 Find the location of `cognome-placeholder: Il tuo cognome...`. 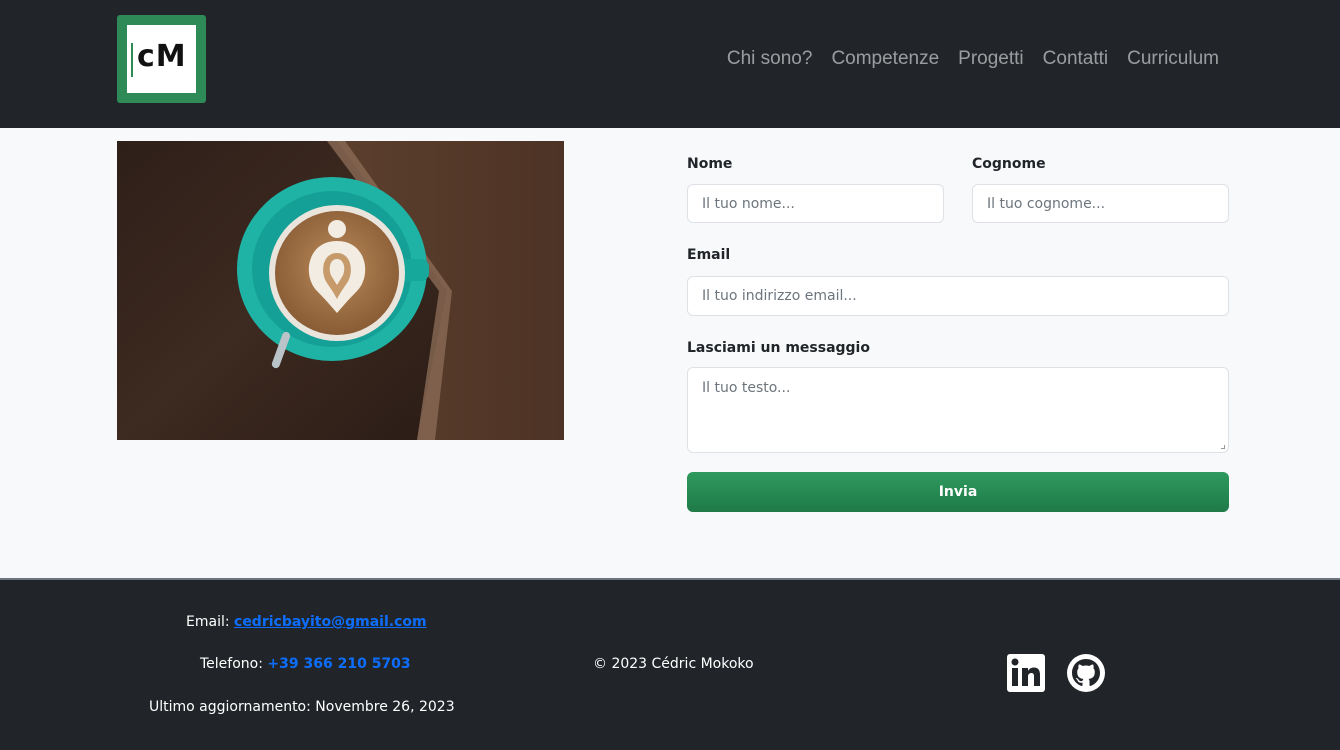

cognome-placeholder: Il tuo cognome... is located at coordinates (1046, 203).